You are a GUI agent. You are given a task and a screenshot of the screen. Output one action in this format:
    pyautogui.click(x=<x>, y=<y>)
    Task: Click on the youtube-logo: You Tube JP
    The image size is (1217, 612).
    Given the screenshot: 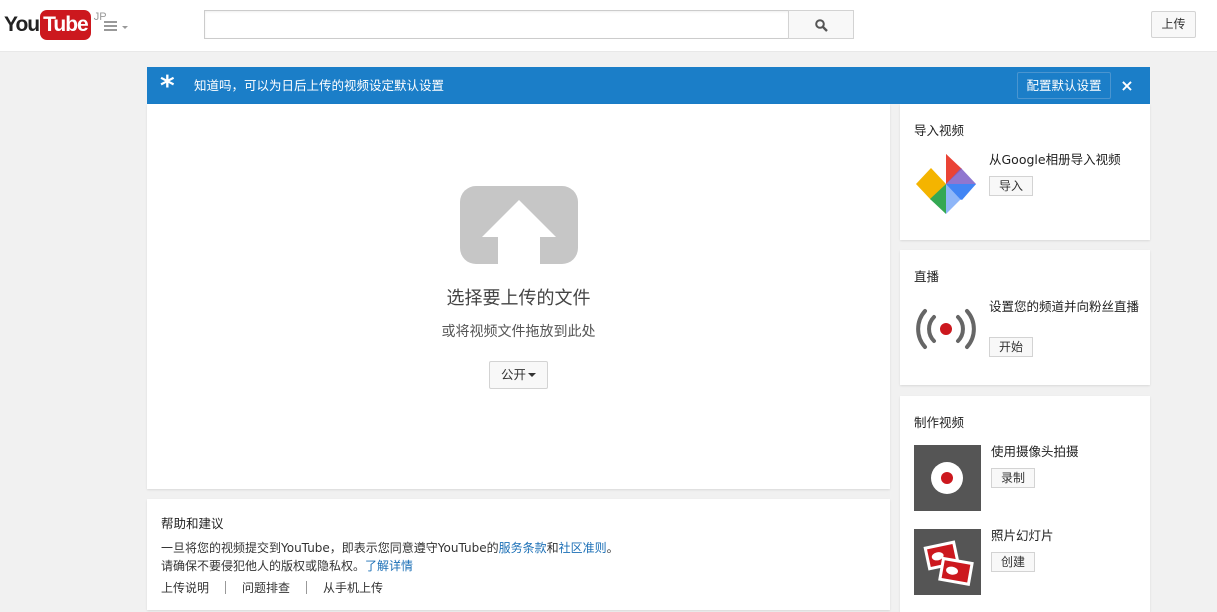 What is the action you would take?
    pyautogui.click(x=55, y=25)
    